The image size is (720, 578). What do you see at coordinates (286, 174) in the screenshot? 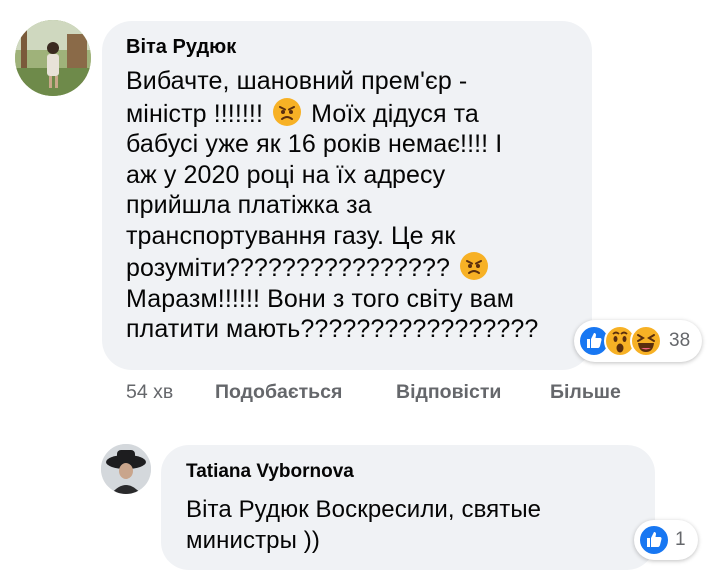
I see `comment-line: аж у 2020 році на їх адресу` at bounding box center [286, 174].